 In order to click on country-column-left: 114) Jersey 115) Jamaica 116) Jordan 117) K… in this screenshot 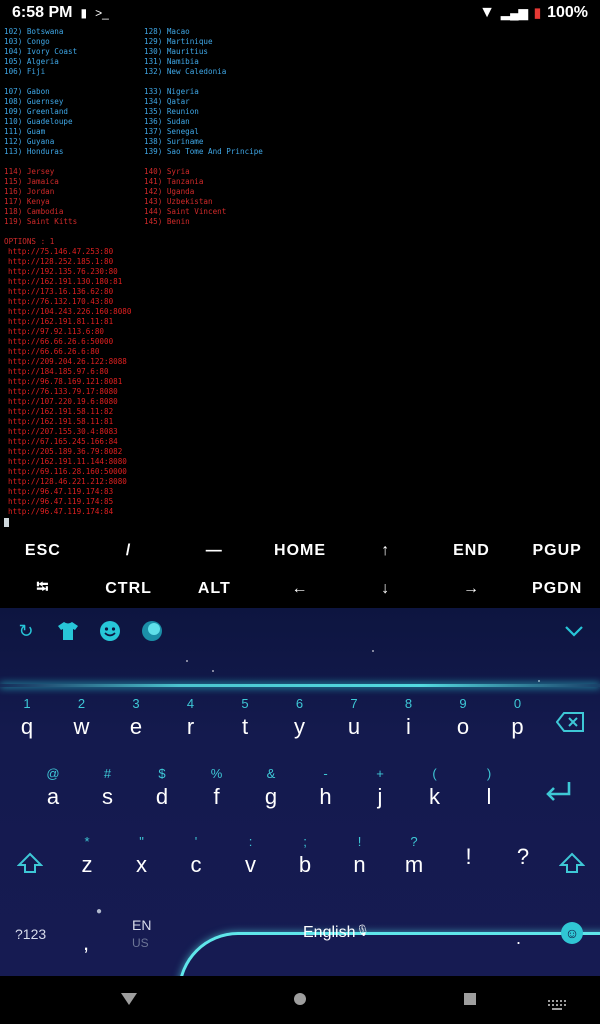, I will do `click(74, 197)`.